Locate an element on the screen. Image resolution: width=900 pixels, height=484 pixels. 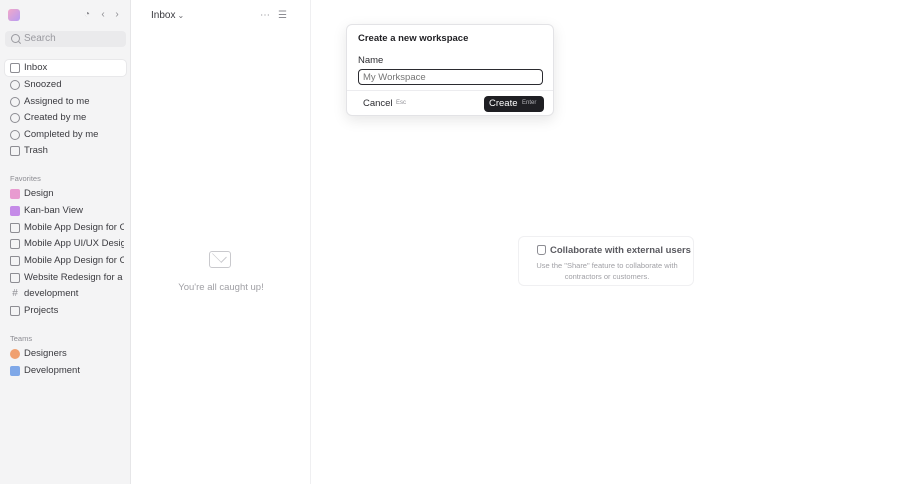
create-button: Create Enter is located at coordinates (514, 104).